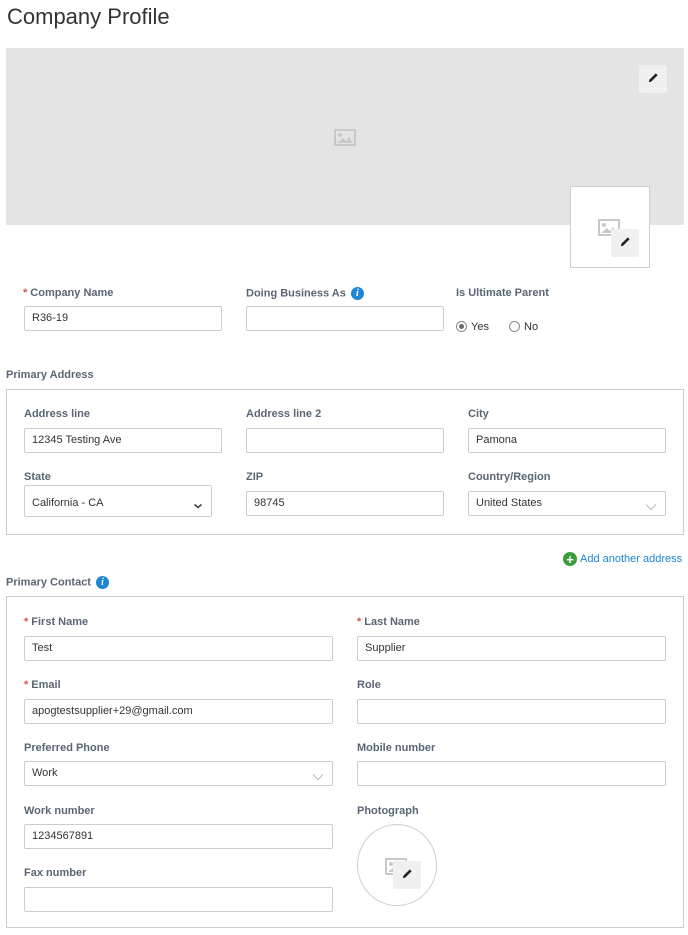 The image size is (688, 935). I want to click on radio-yes, so click(461, 327).